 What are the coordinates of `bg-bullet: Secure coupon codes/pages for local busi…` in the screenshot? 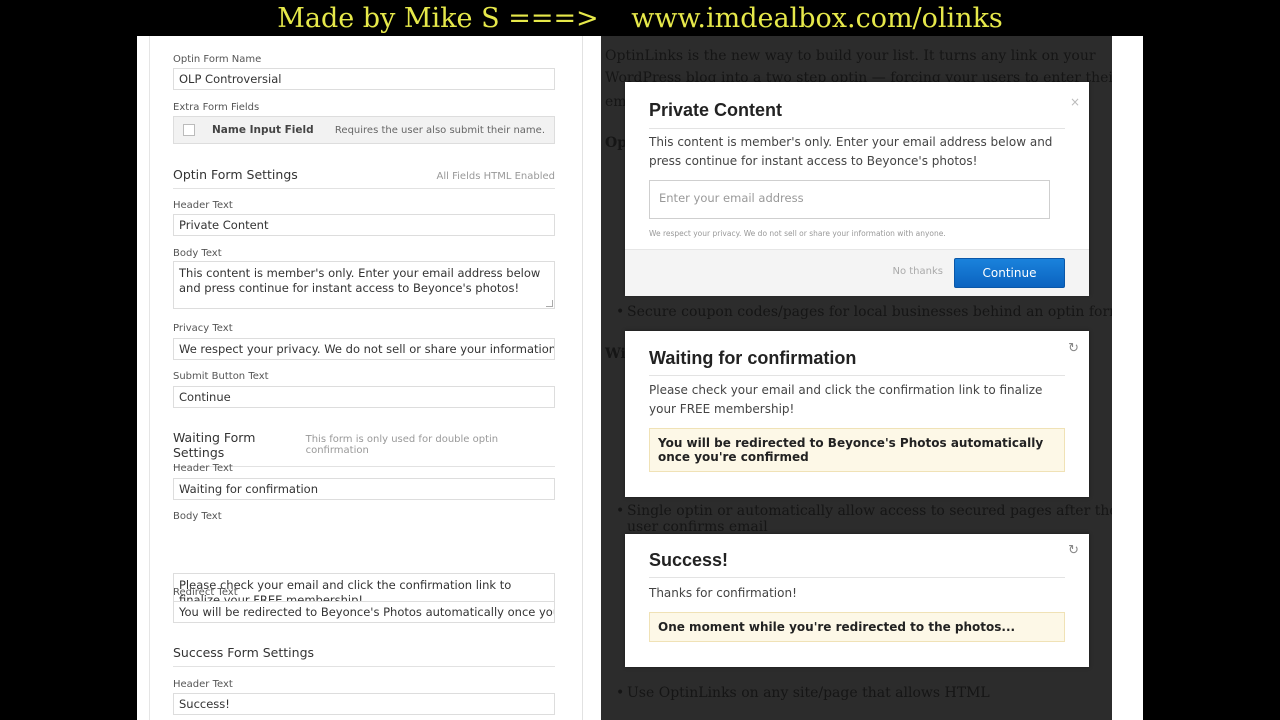 It's located at (864, 312).